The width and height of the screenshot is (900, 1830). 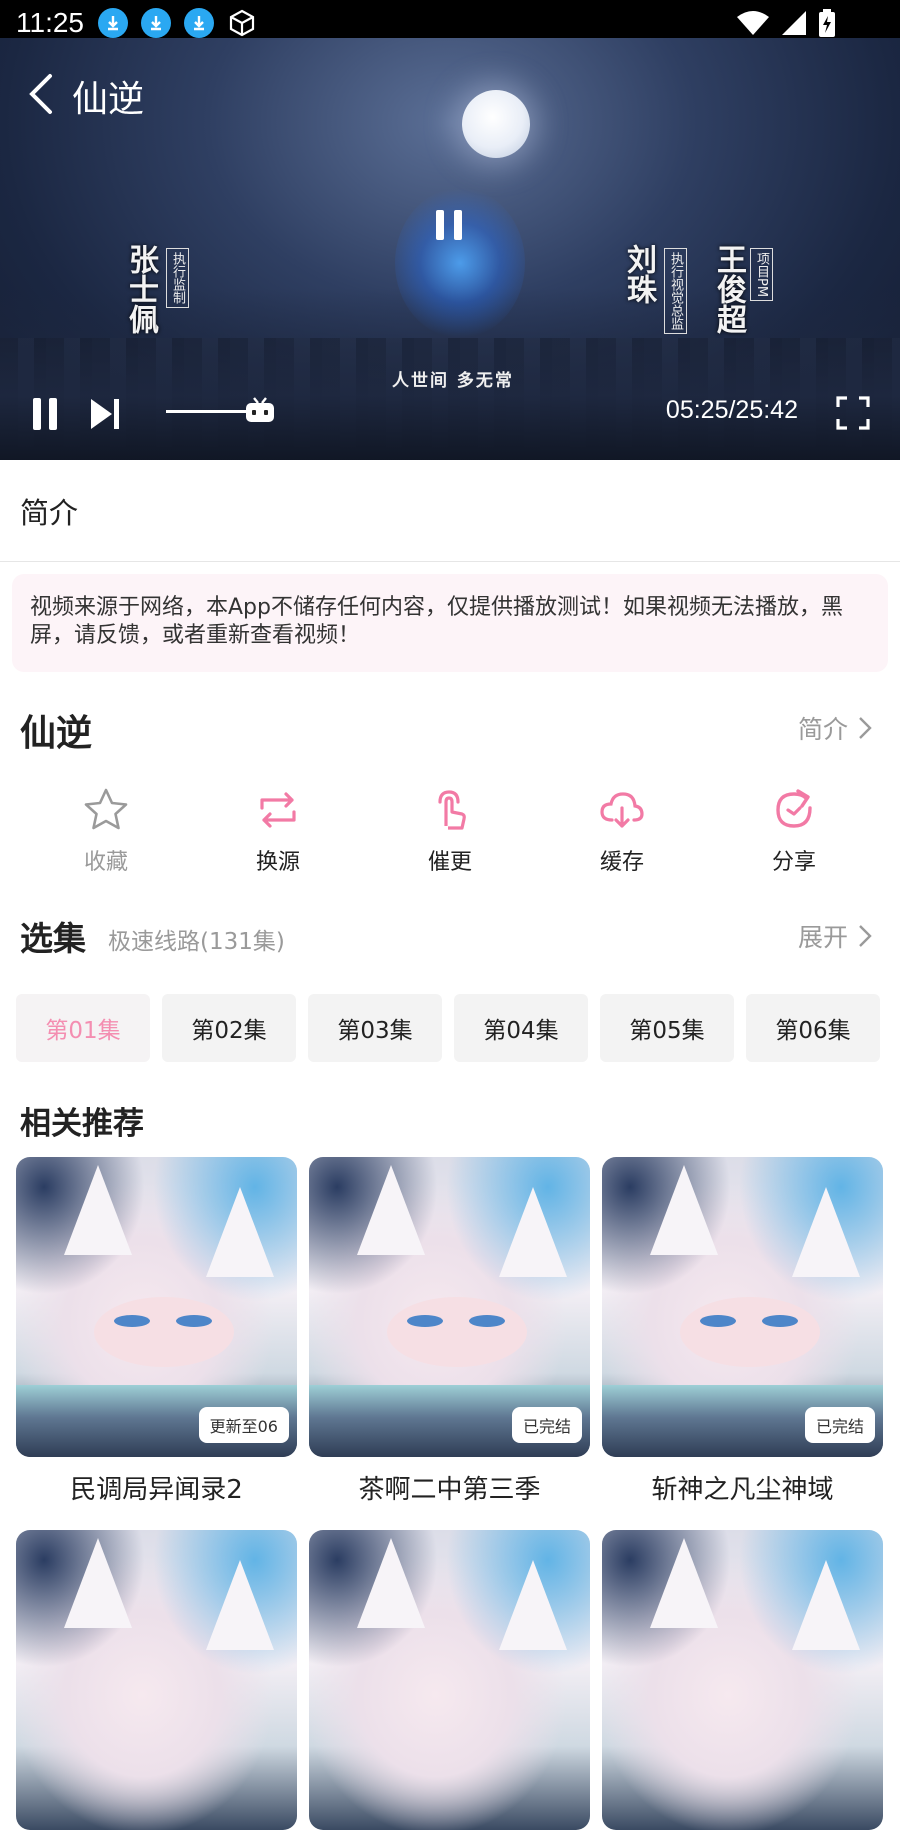 I want to click on favorite-button: 收藏, so click(x=106, y=831).